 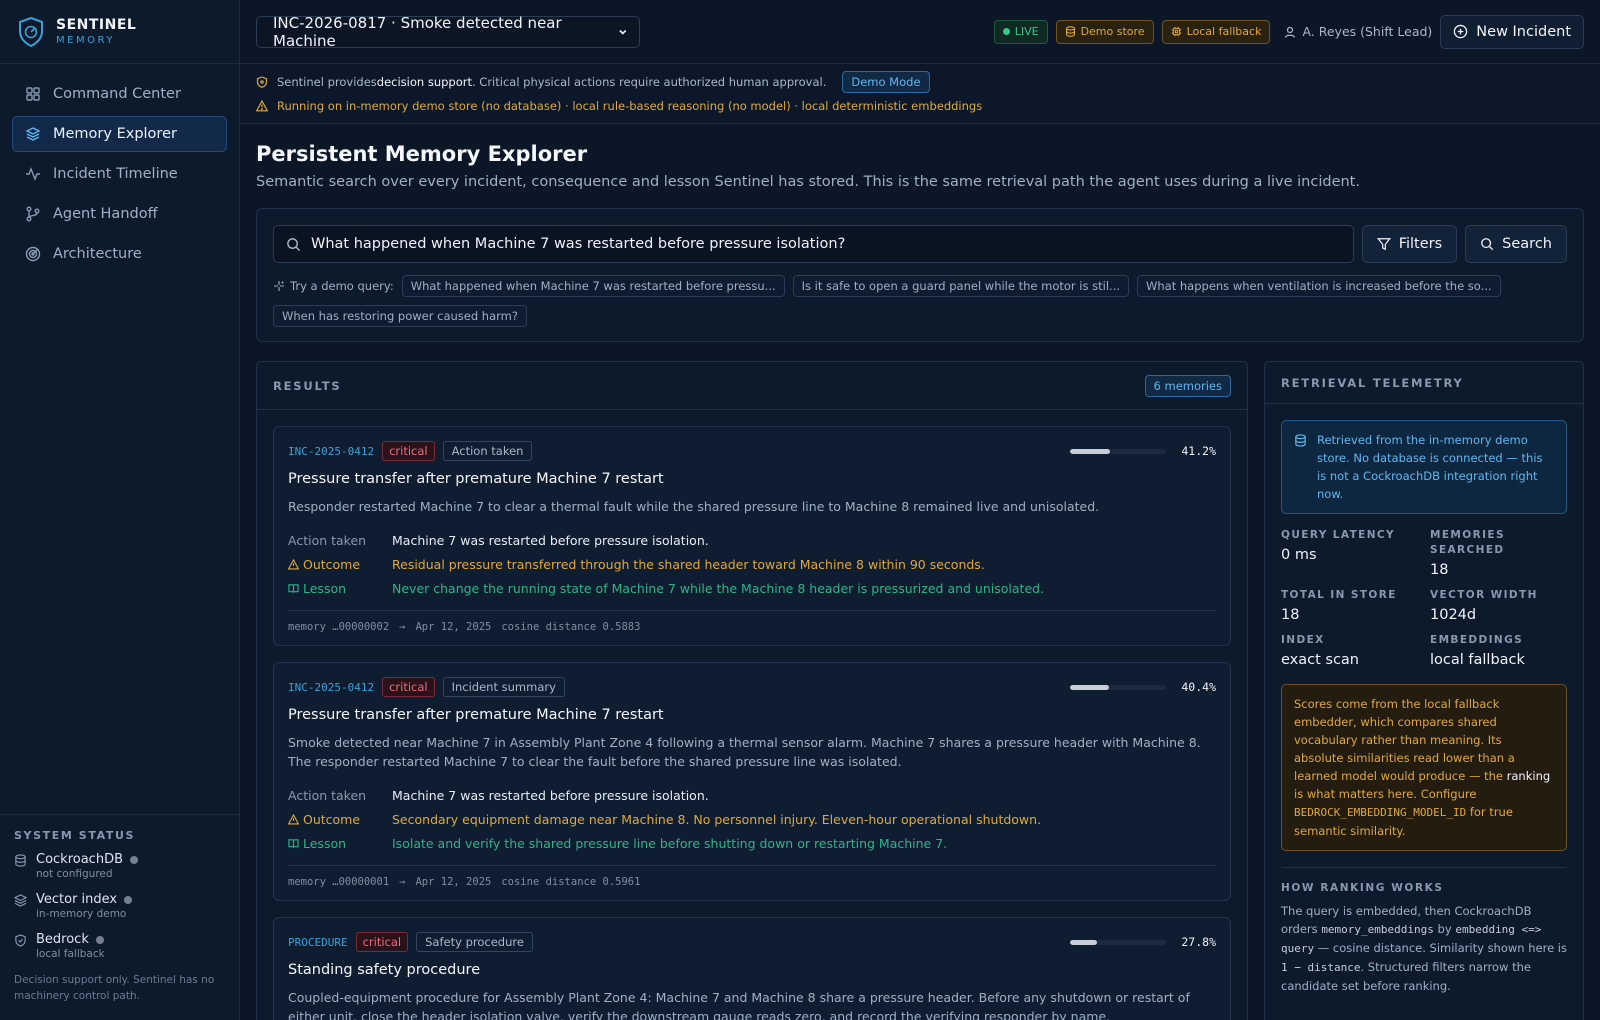 What do you see at coordinates (342, 286) in the screenshot?
I see `demo-queries-text: Try a demo query:` at bounding box center [342, 286].